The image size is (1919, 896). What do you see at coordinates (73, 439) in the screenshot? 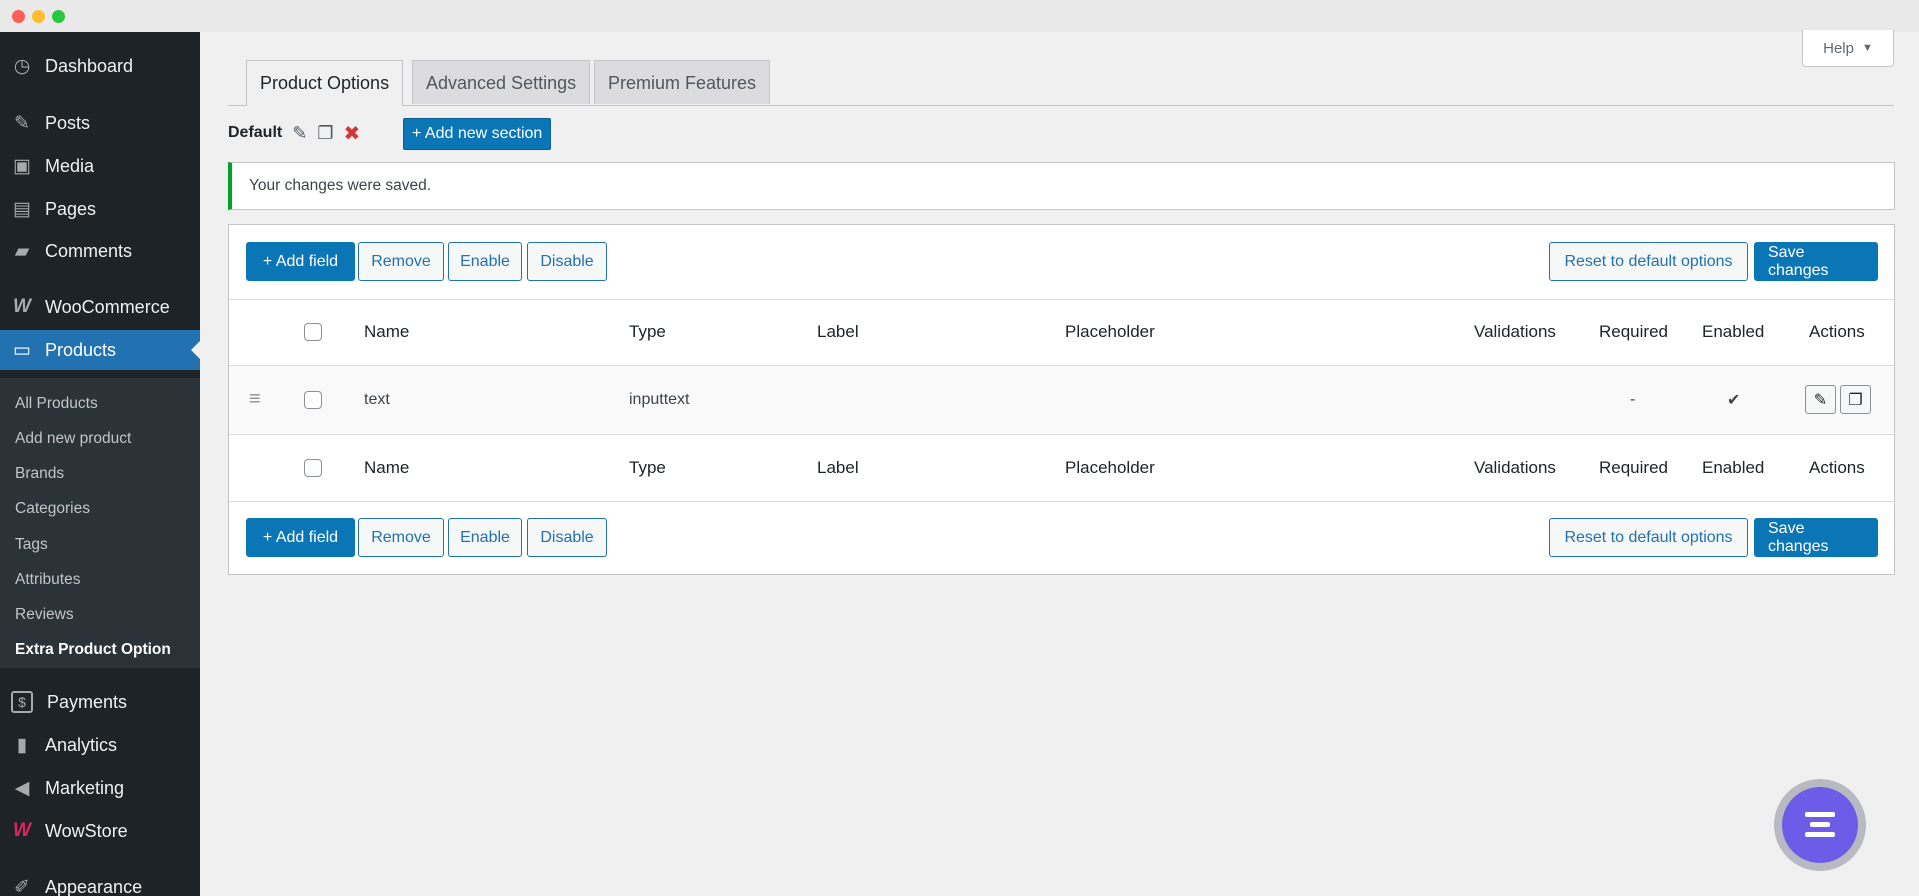
I see `submenu-add-new-product: Add new product` at bounding box center [73, 439].